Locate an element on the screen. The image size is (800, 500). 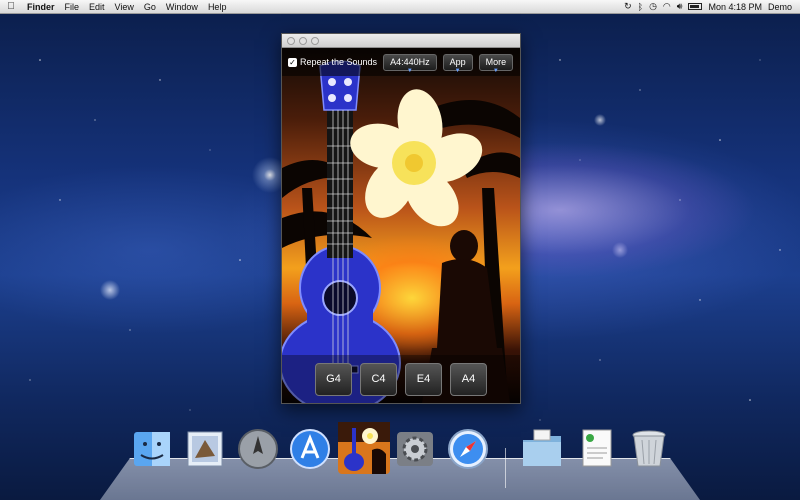
system-preferences-icon is located at coordinates (415, 448).